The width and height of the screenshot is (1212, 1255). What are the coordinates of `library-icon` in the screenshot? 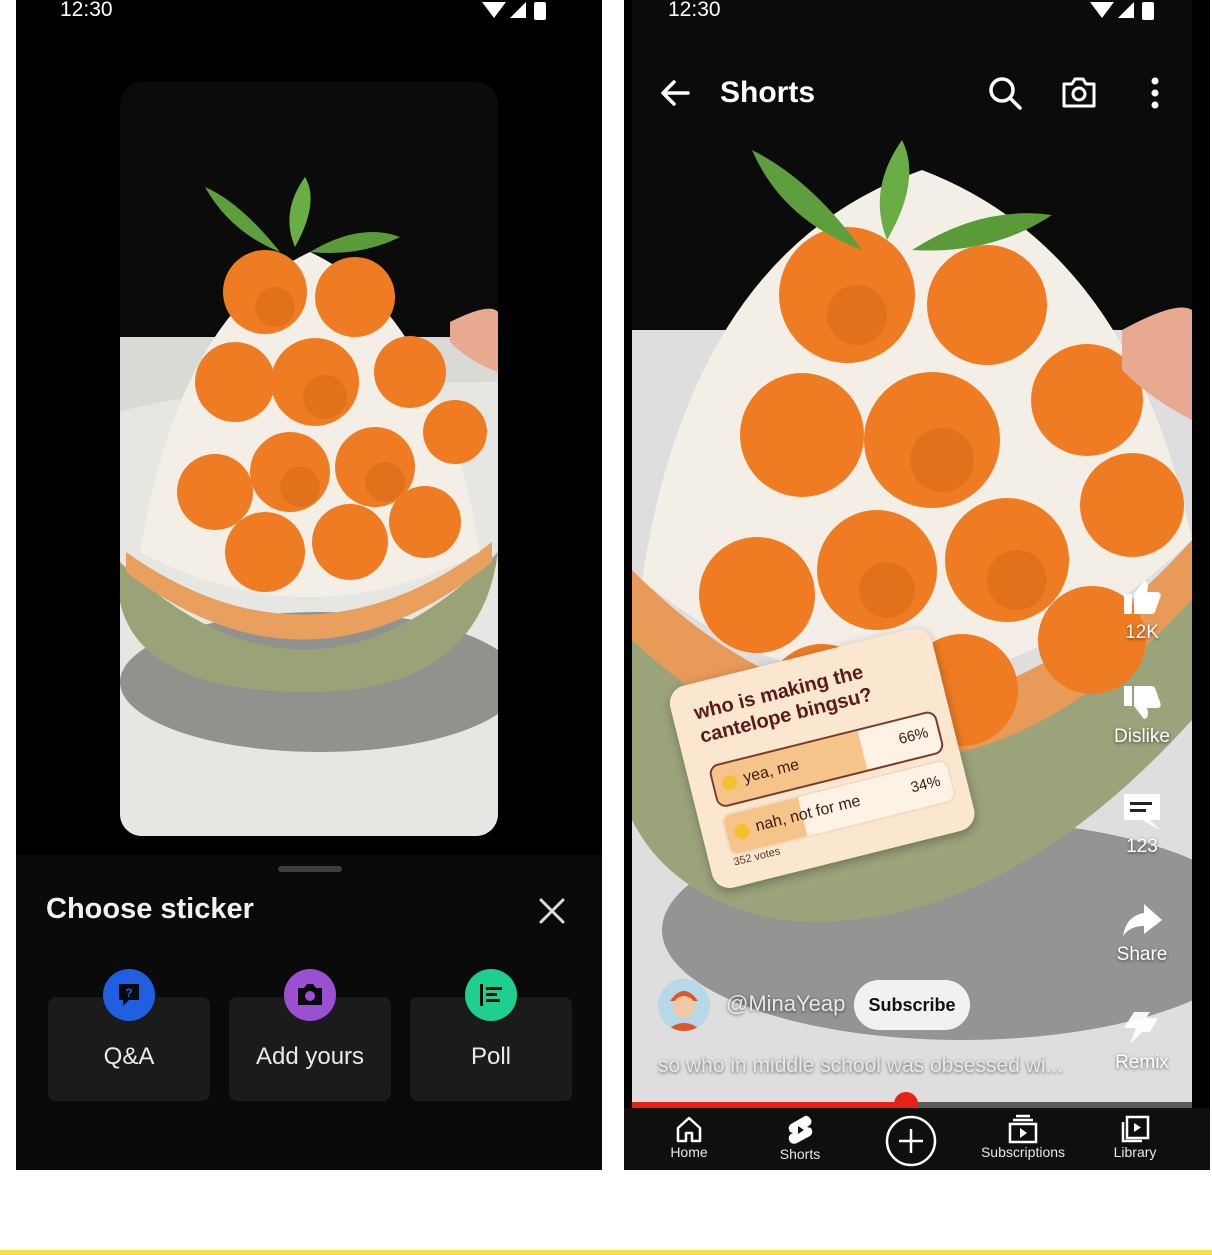 It's located at (1135, 1129).